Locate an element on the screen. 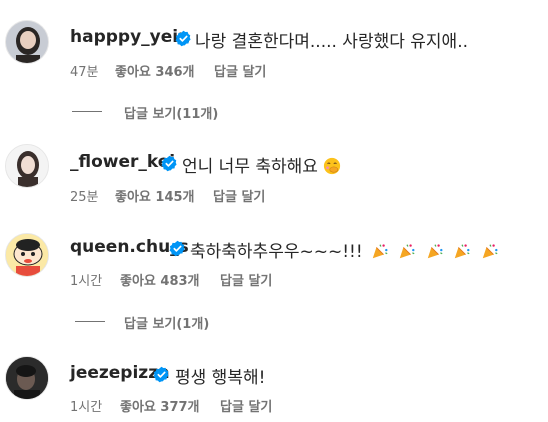 The width and height of the screenshot is (548, 422). comment-username: _flower_kei is located at coordinates (122, 162).